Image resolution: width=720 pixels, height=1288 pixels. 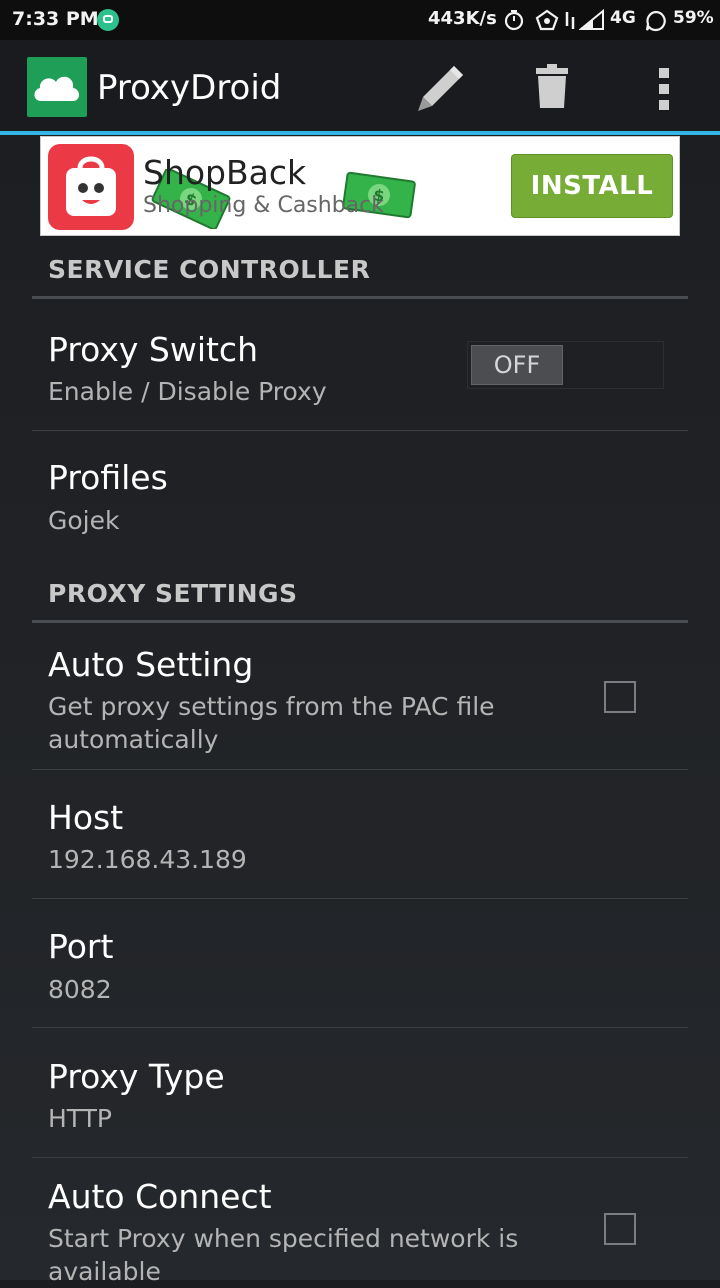 What do you see at coordinates (225, 172) in the screenshot?
I see `ad-title: ShopBack` at bounding box center [225, 172].